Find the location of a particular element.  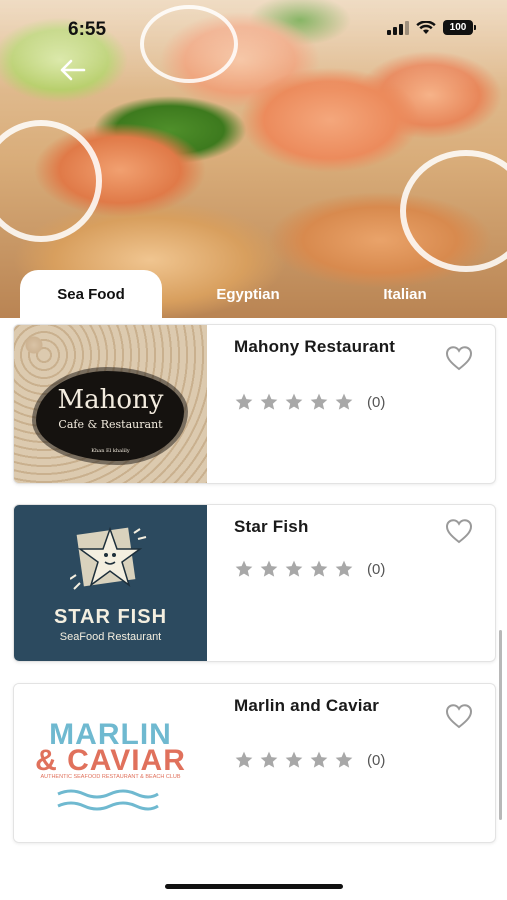

starfish-logo-icon is located at coordinates (108, 558).